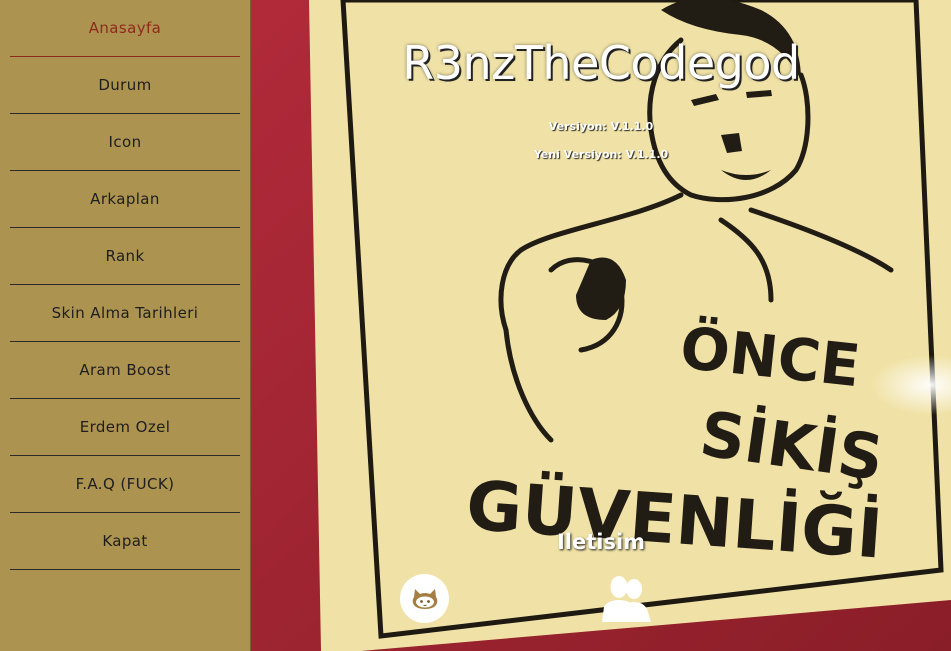 The width and height of the screenshot is (951, 651). What do you see at coordinates (601, 154) in the screenshot?
I see `new-version-label: Yeni Versiyon: V.1.1.0` at bounding box center [601, 154].